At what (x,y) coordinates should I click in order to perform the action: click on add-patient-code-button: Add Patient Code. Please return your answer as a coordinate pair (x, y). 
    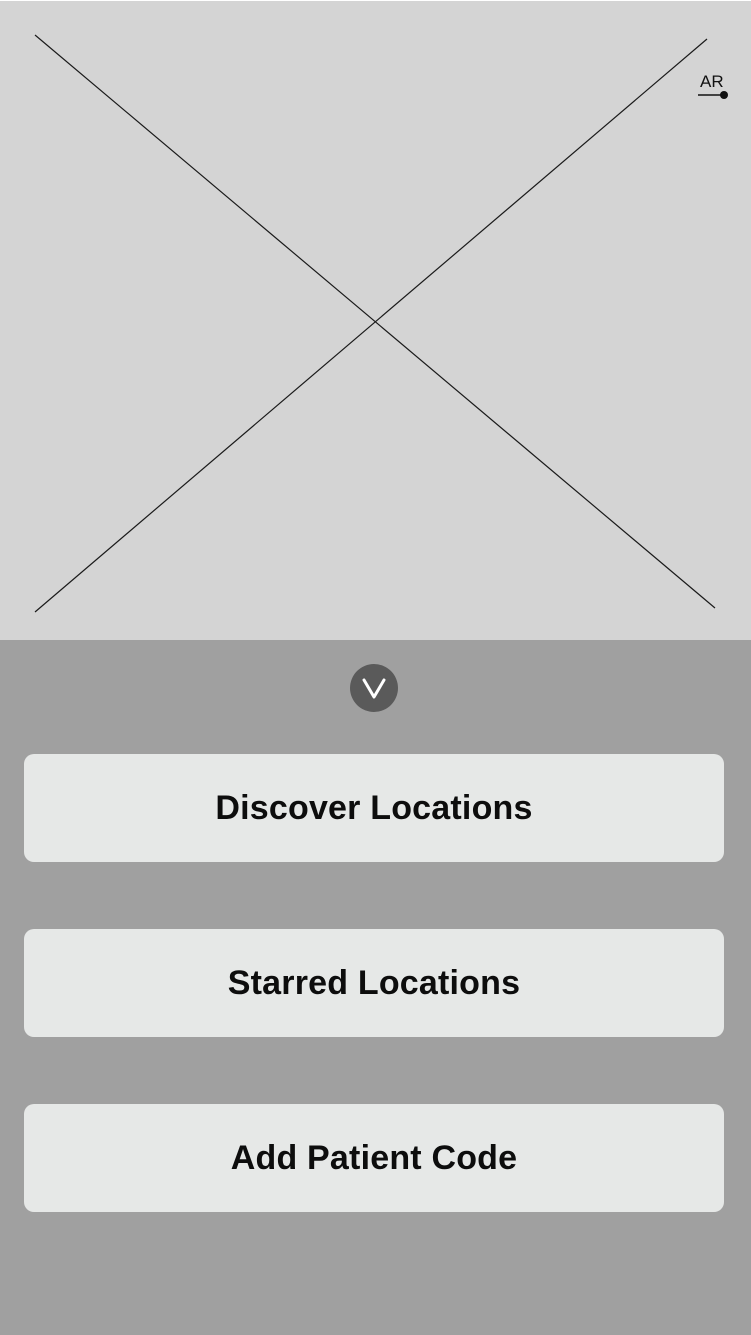
    Looking at the image, I should click on (374, 1158).